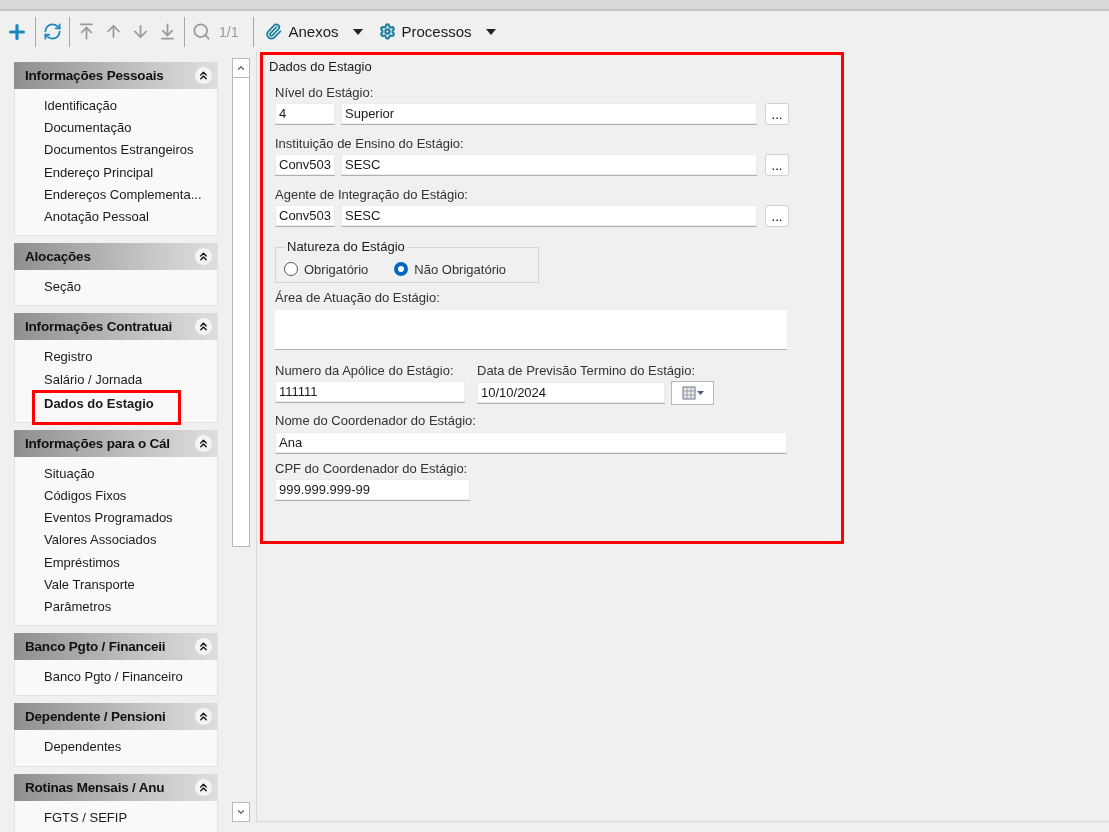 Image resolution: width=1109 pixels, height=832 pixels. Describe the element at coordinates (324, 93) in the screenshot. I see `field-label: Nível do Estágio:` at that location.